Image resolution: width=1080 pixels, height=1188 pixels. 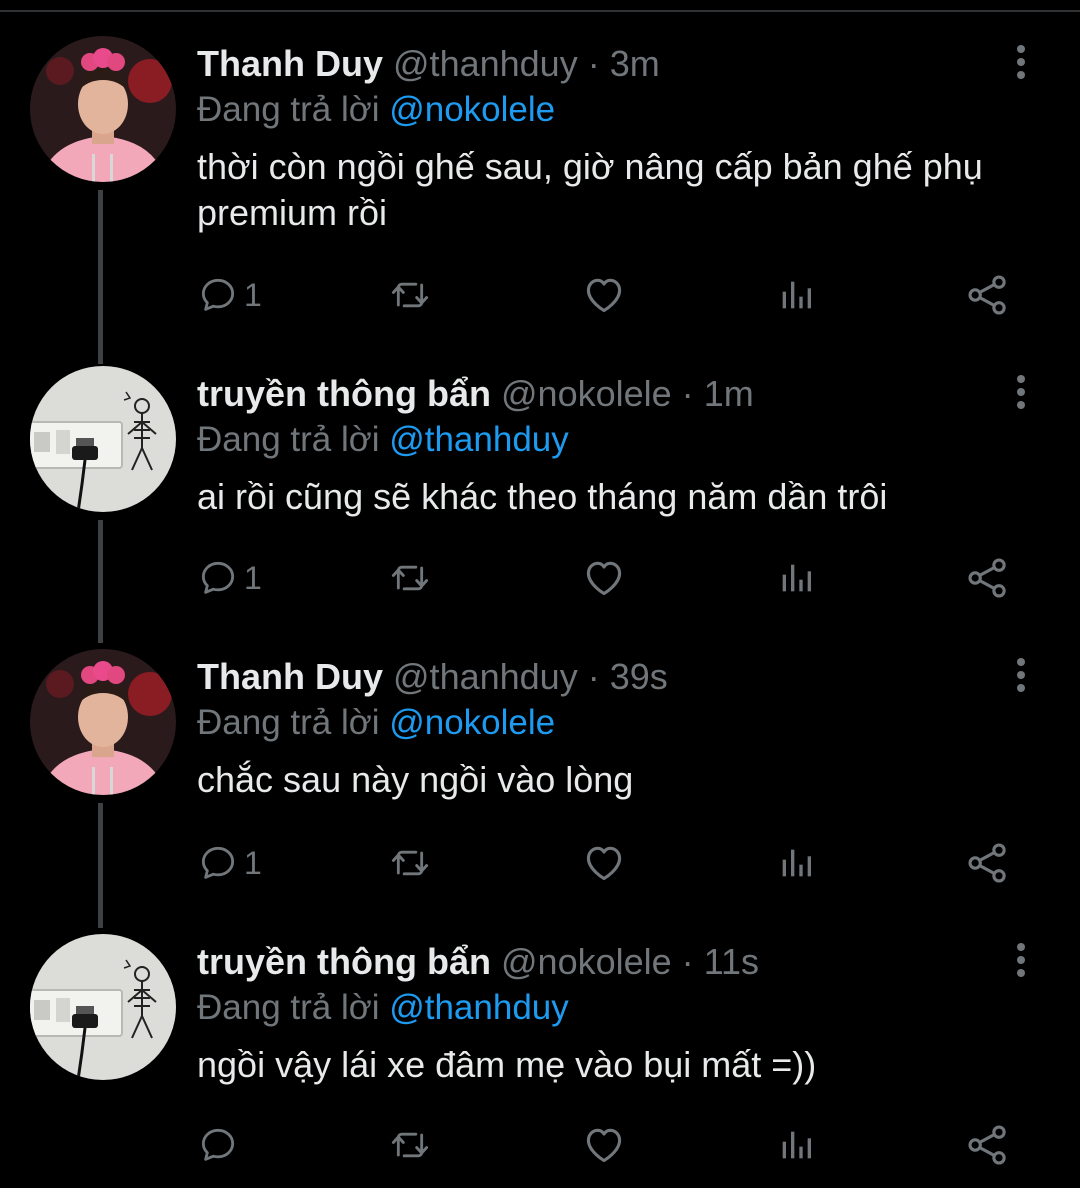 What do you see at coordinates (639, 676) in the screenshot?
I see `timestamp: 39s` at bounding box center [639, 676].